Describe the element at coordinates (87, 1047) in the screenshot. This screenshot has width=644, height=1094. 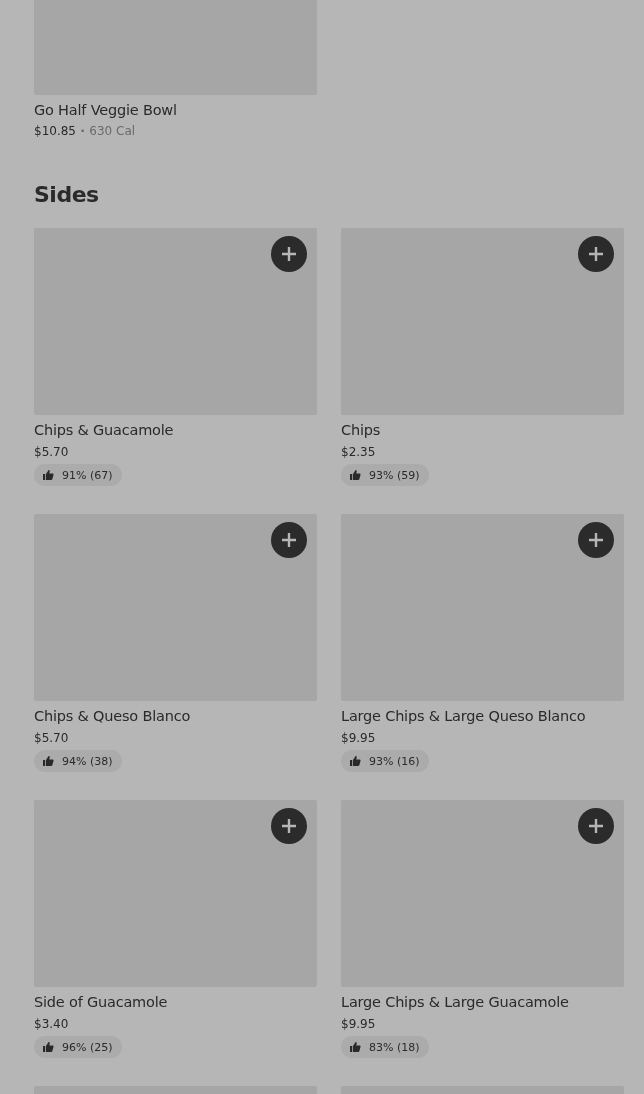
I see `rating-text: 96% (25)` at that location.